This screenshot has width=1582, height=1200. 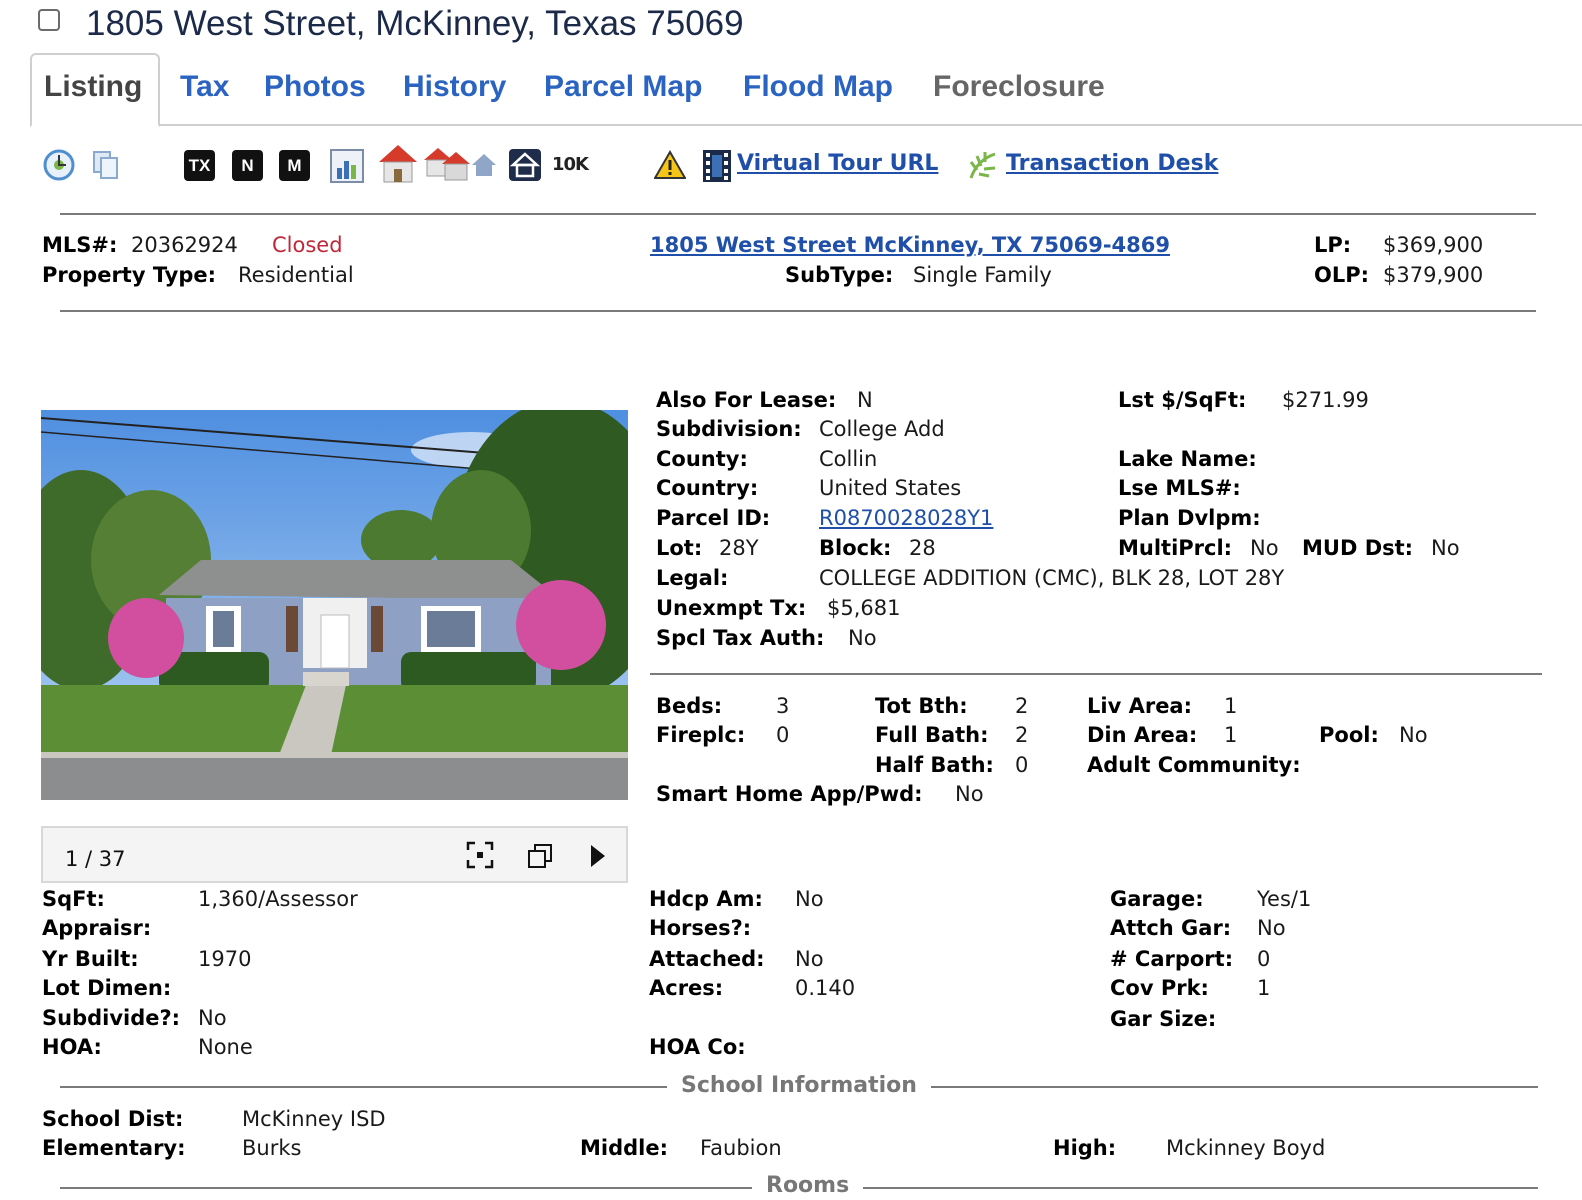 What do you see at coordinates (706, 899) in the screenshot?
I see `handicap-amenities-label: Hdcp Am:` at bounding box center [706, 899].